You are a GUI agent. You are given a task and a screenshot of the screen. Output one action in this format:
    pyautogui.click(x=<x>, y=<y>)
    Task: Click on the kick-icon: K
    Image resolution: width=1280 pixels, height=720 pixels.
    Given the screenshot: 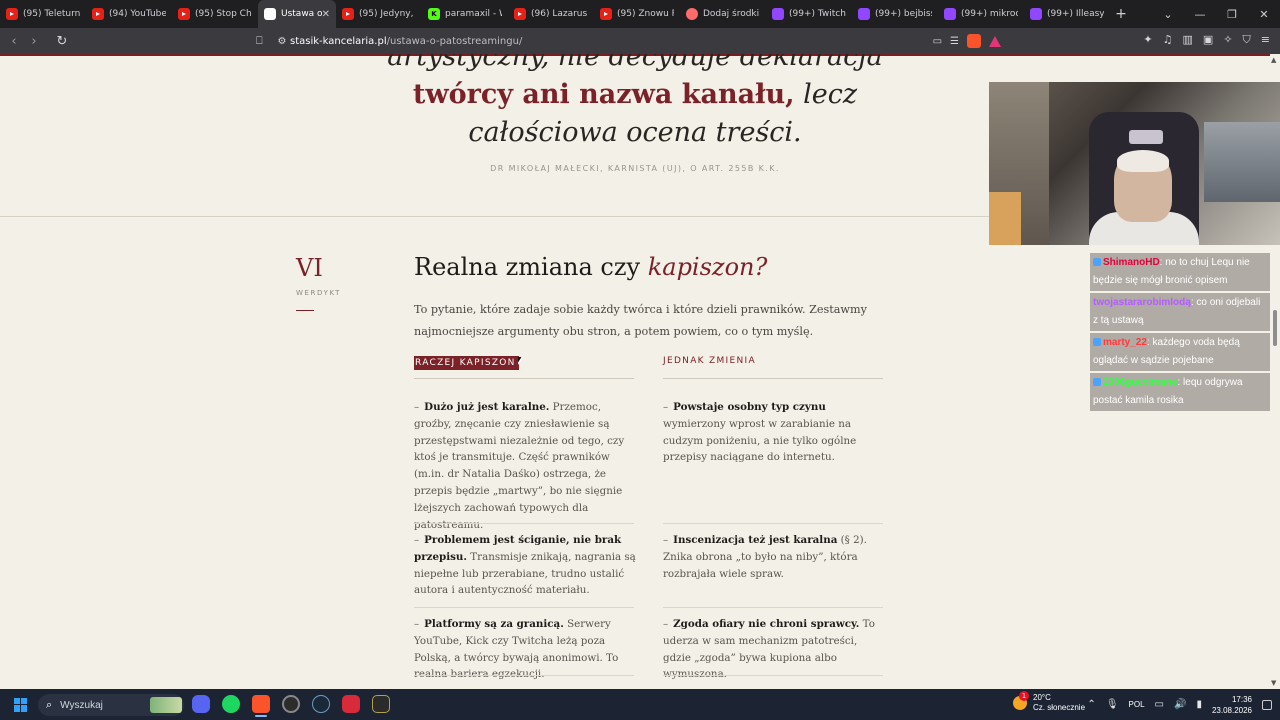 What is the action you would take?
    pyautogui.click(x=434, y=14)
    